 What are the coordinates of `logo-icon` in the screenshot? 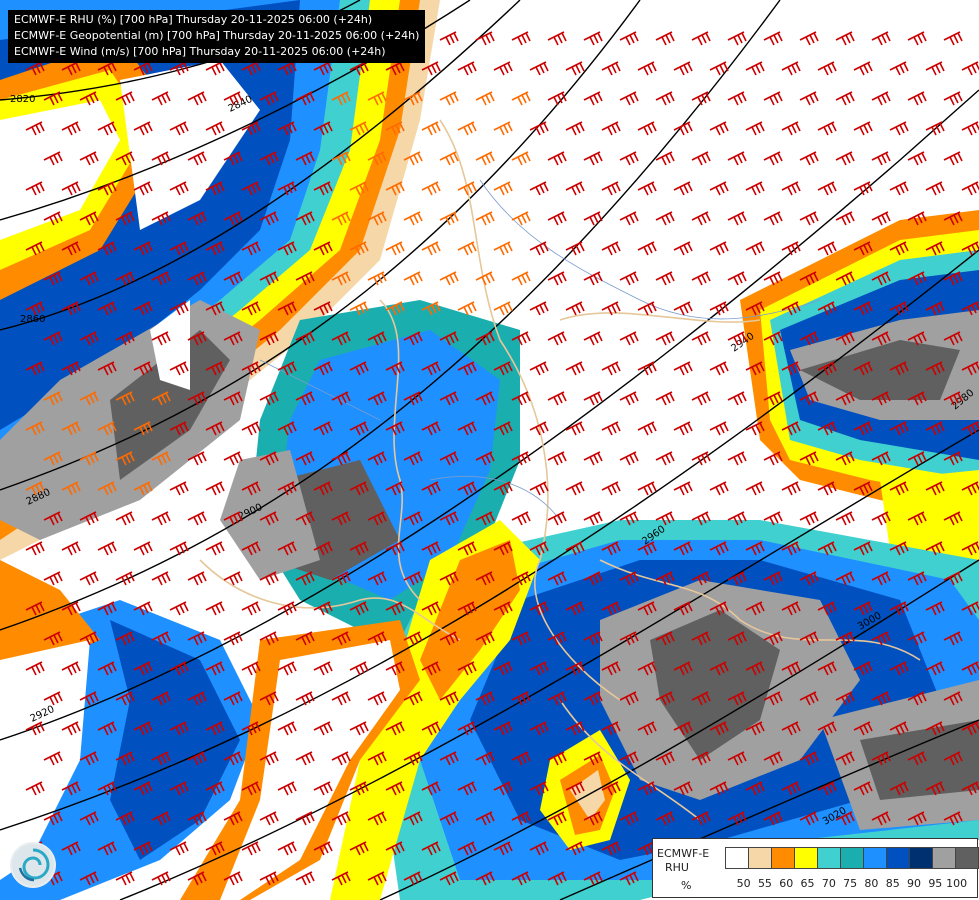 It's located at (33, 865).